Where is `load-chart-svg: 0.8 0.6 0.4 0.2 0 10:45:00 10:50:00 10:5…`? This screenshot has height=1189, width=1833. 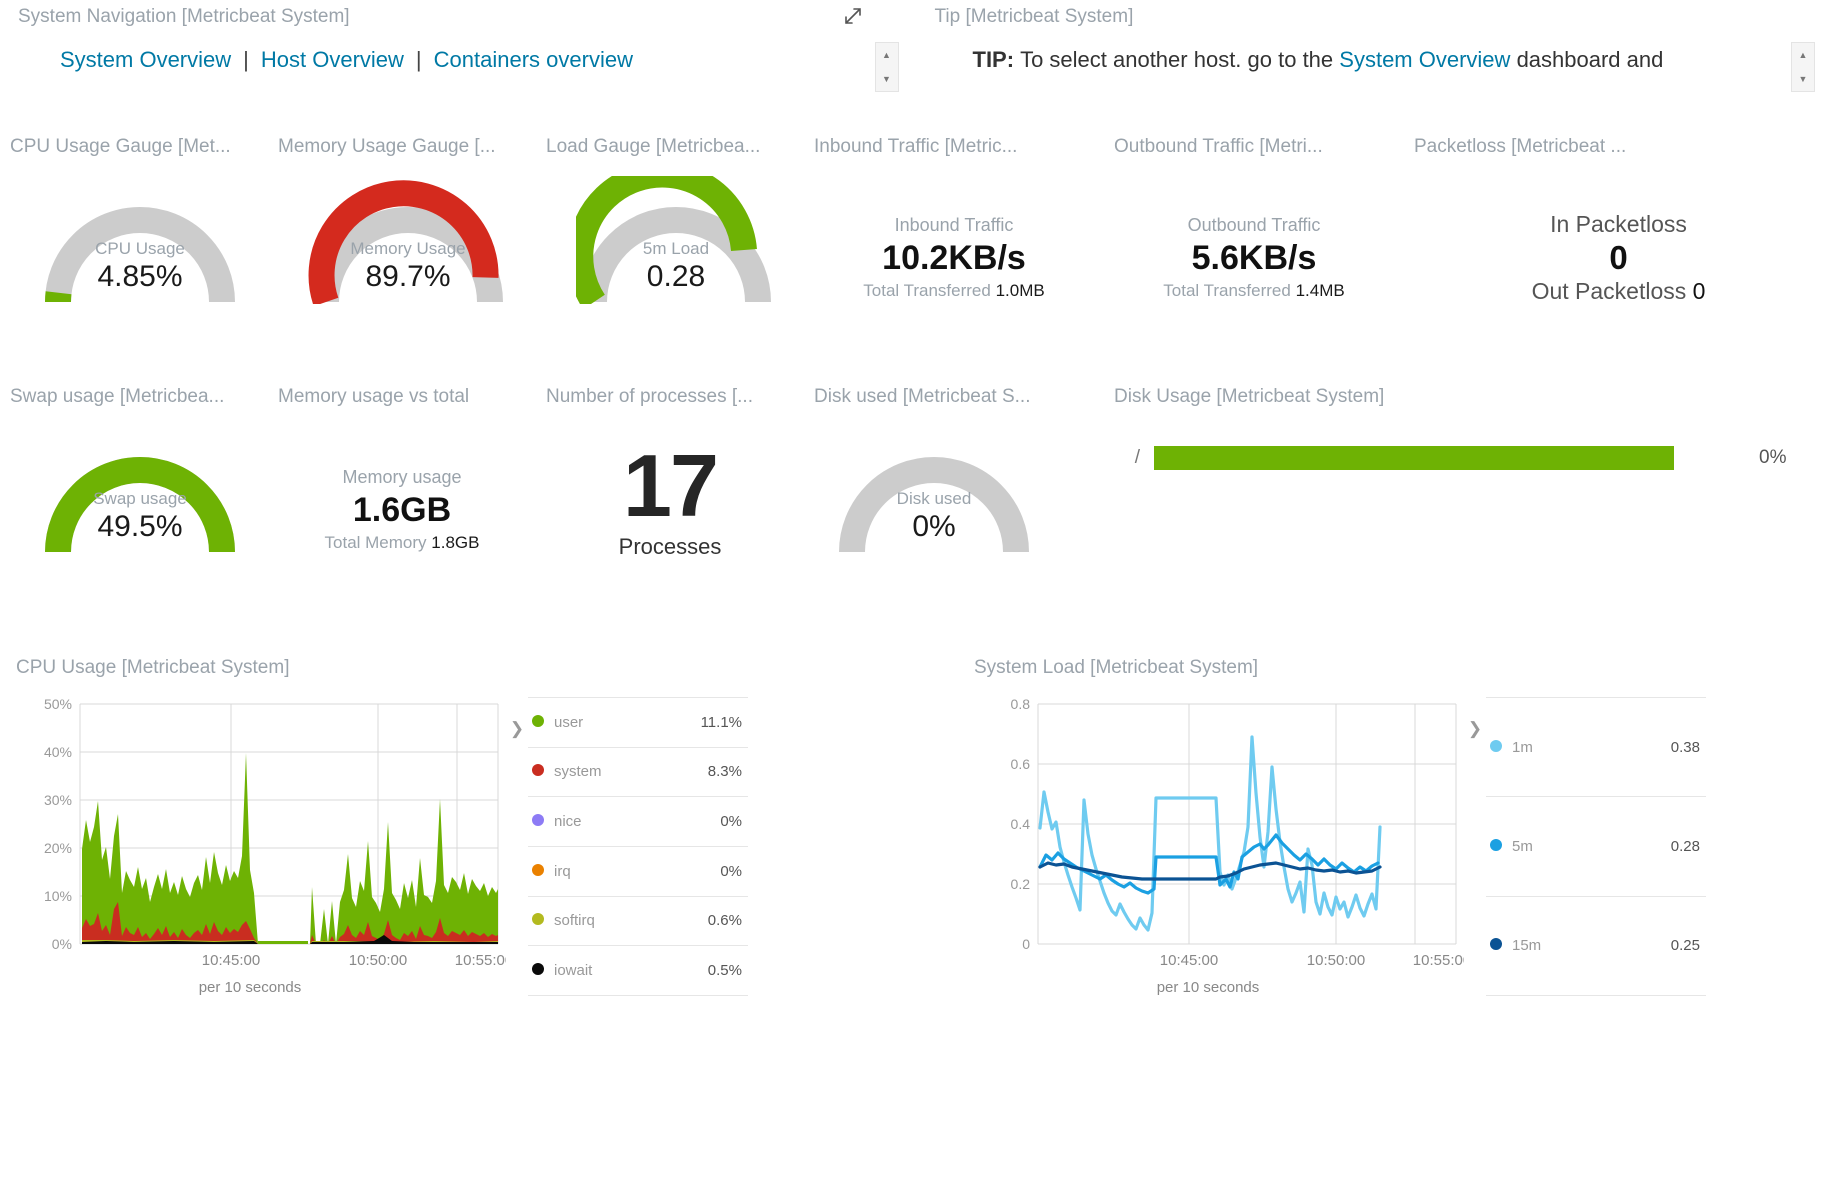
load-chart-svg: 0.8 0.6 0.4 0.2 0 10:45:00 10:50:00 10:5… is located at coordinates (1222, 834).